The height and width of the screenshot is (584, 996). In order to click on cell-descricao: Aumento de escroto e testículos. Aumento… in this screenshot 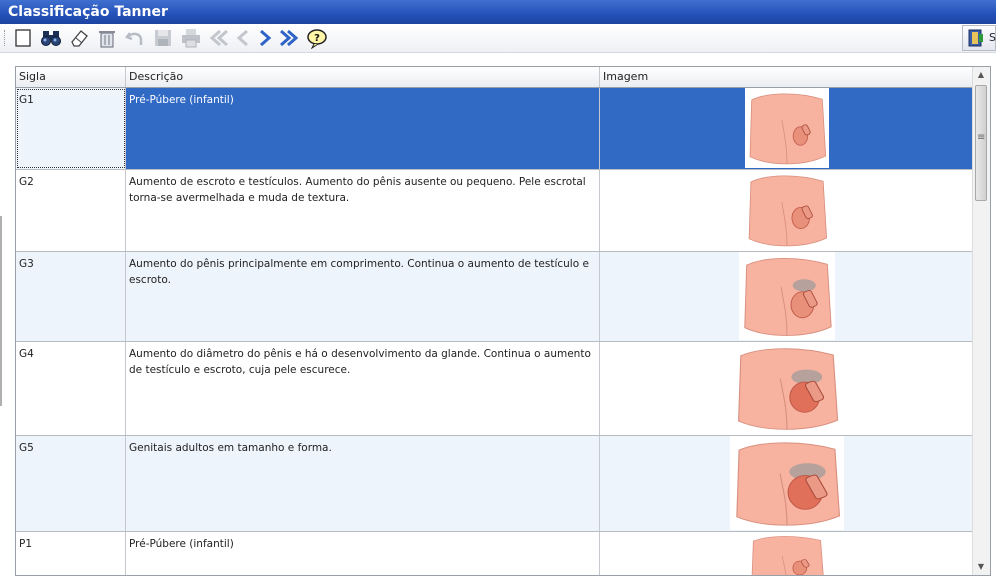, I will do `click(363, 210)`.